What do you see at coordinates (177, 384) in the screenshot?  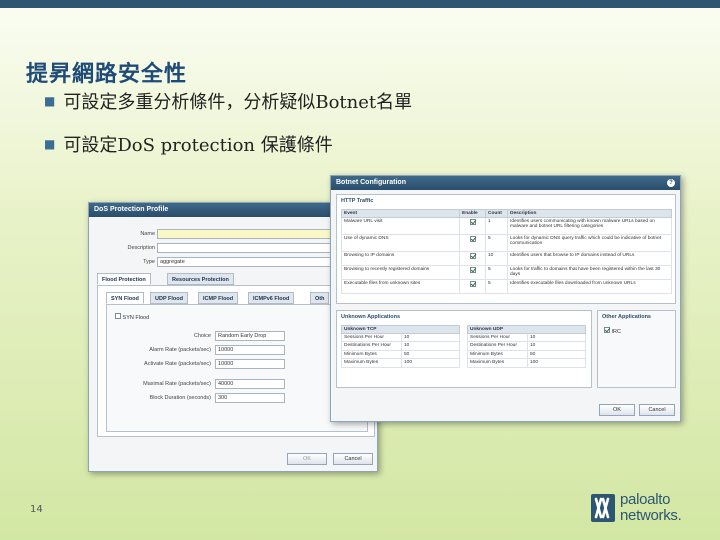 I see `maximal-rate-label: Maximal Rate (packets/sec)` at bounding box center [177, 384].